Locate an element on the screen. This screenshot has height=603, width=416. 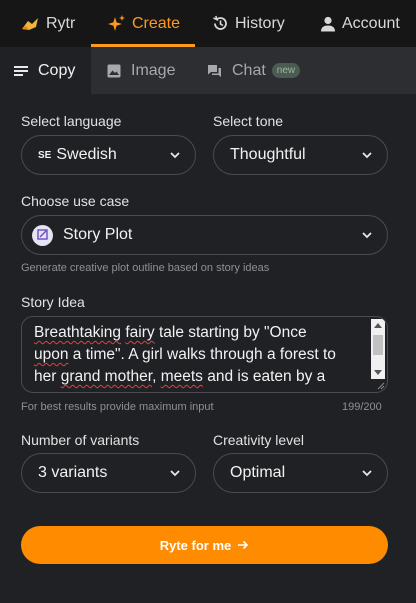
variants-label: Number of variants is located at coordinates (80, 440).